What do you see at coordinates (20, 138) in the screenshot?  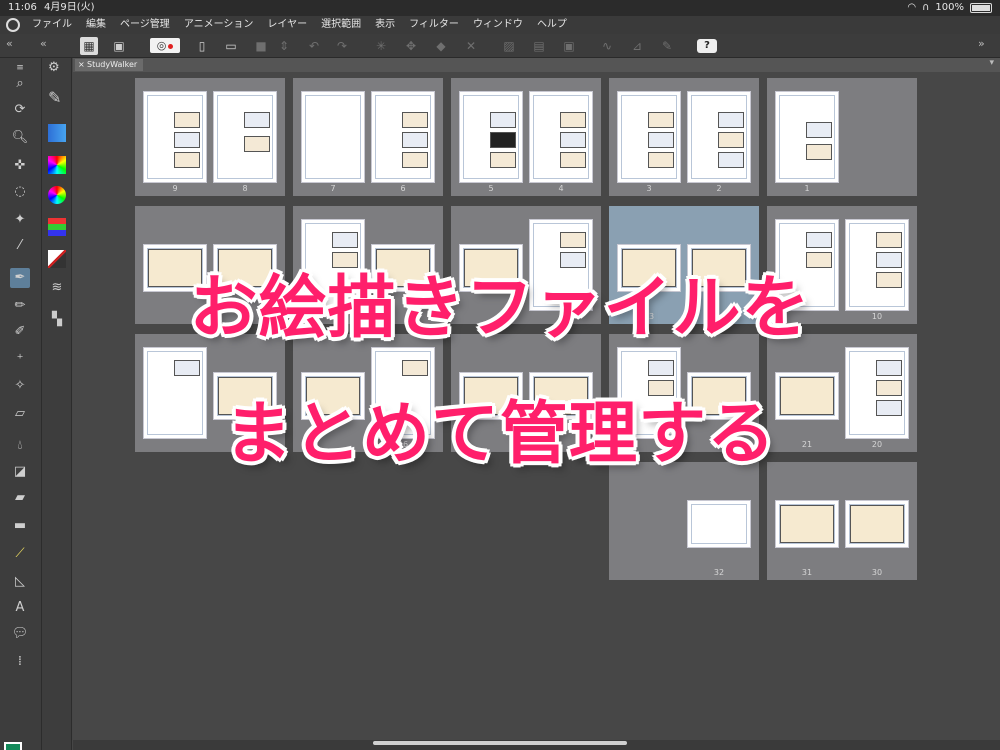 I see `magnify-icon: 🔍︎` at bounding box center [20, 138].